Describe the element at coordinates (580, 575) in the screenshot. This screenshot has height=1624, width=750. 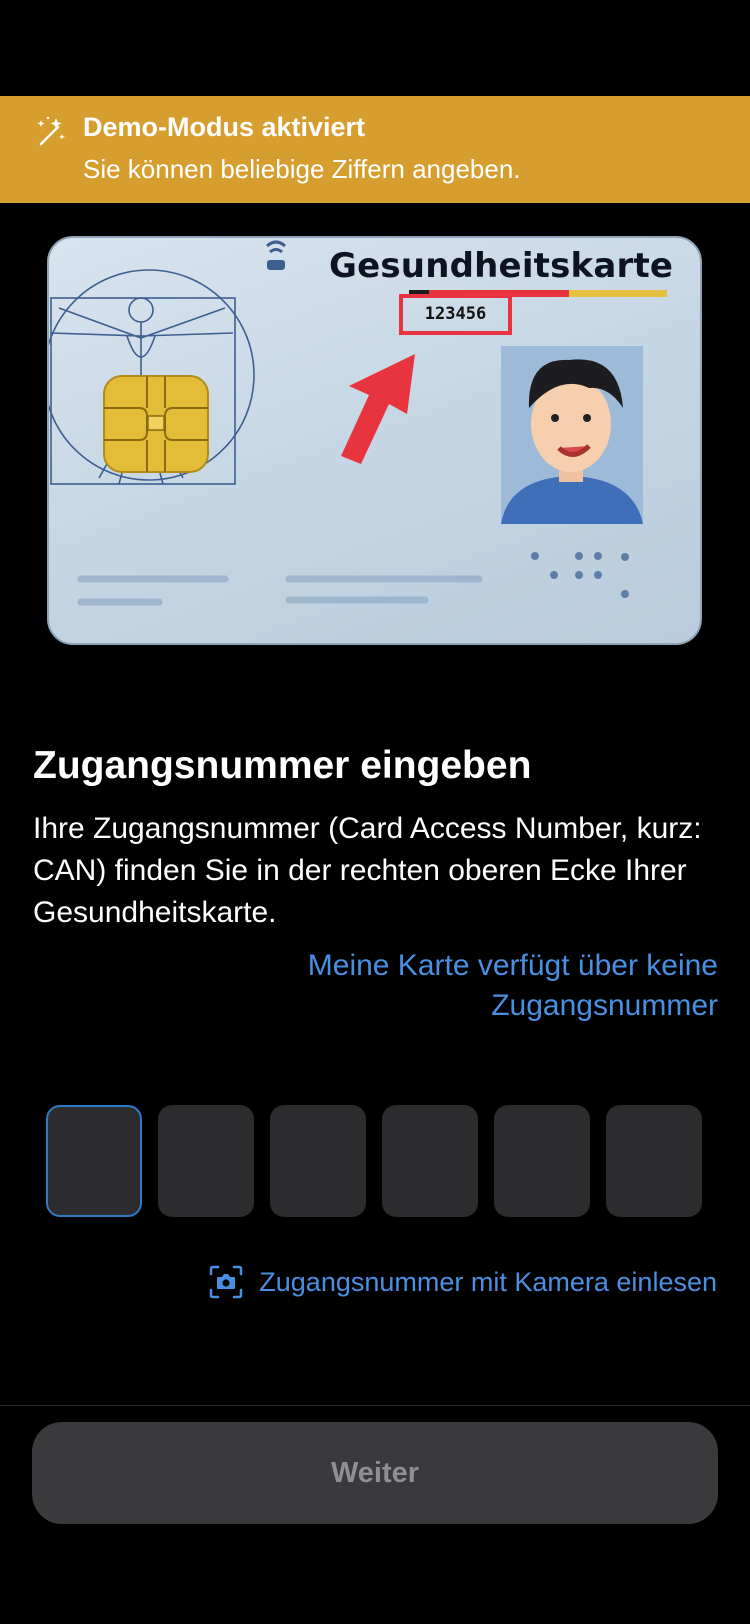
I see `card-dots` at that location.